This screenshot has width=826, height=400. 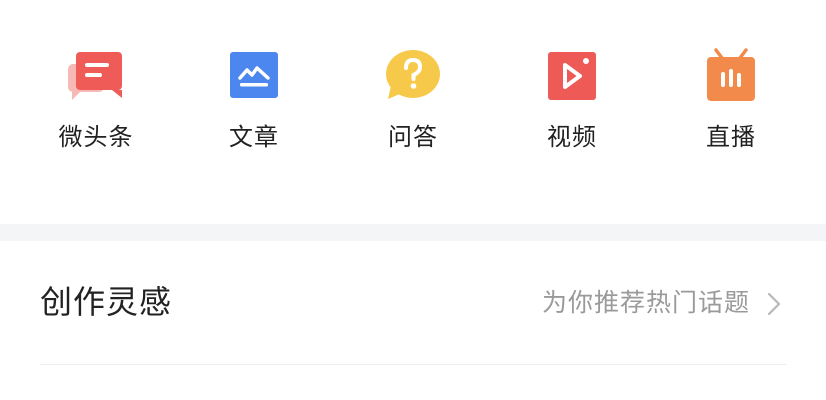 What do you see at coordinates (572, 76) in the screenshot?
I see `video-icon` at bounding box center [572, 76].